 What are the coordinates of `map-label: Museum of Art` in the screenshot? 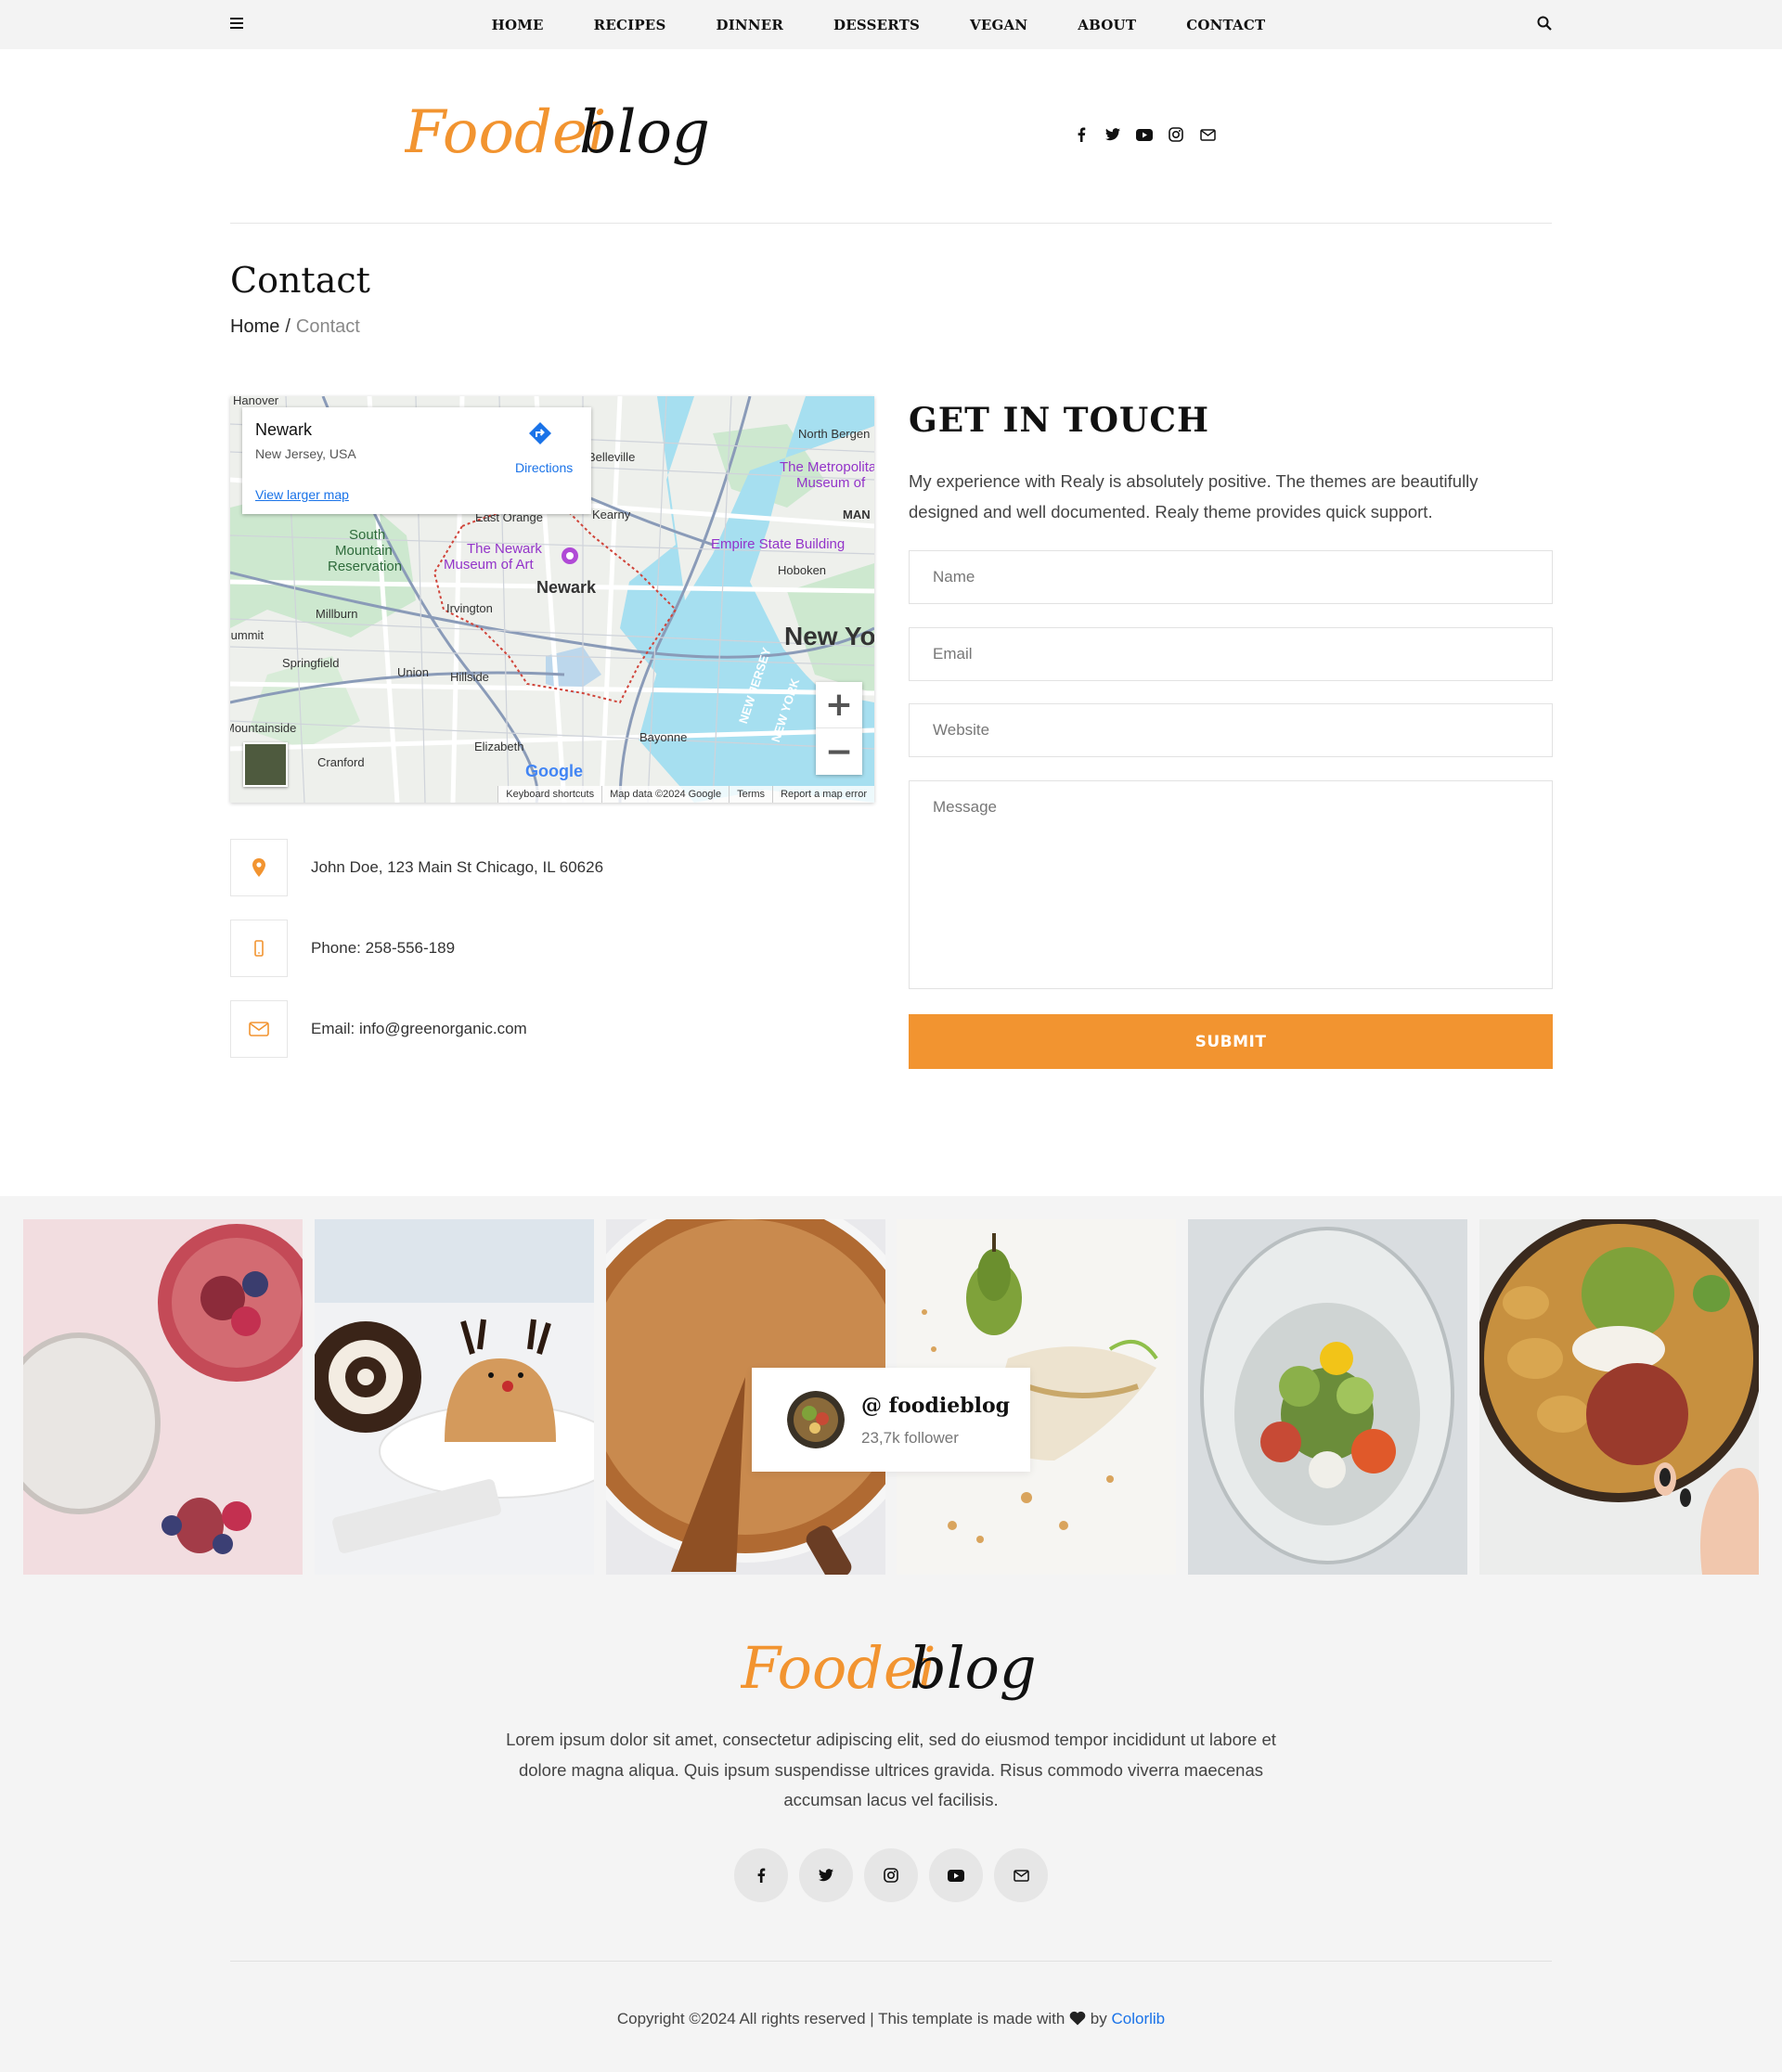 It's located at (489, 565).